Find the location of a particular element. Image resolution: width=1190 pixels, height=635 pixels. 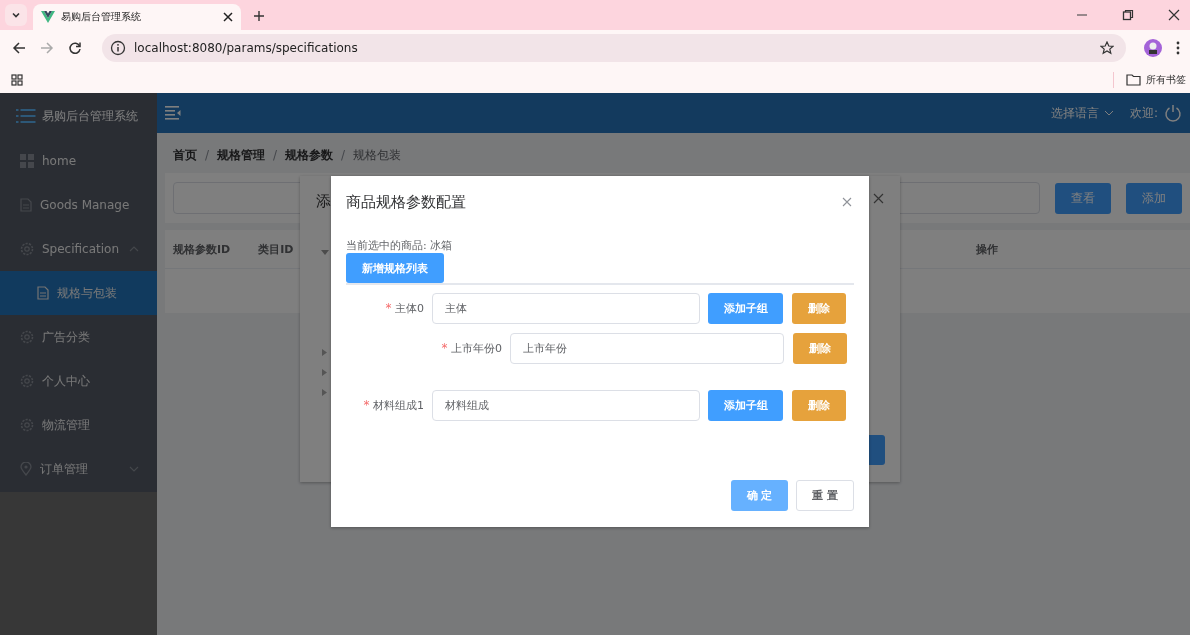

sidebar-subitem: 规格与包装 is located at coordinates (78, 293).